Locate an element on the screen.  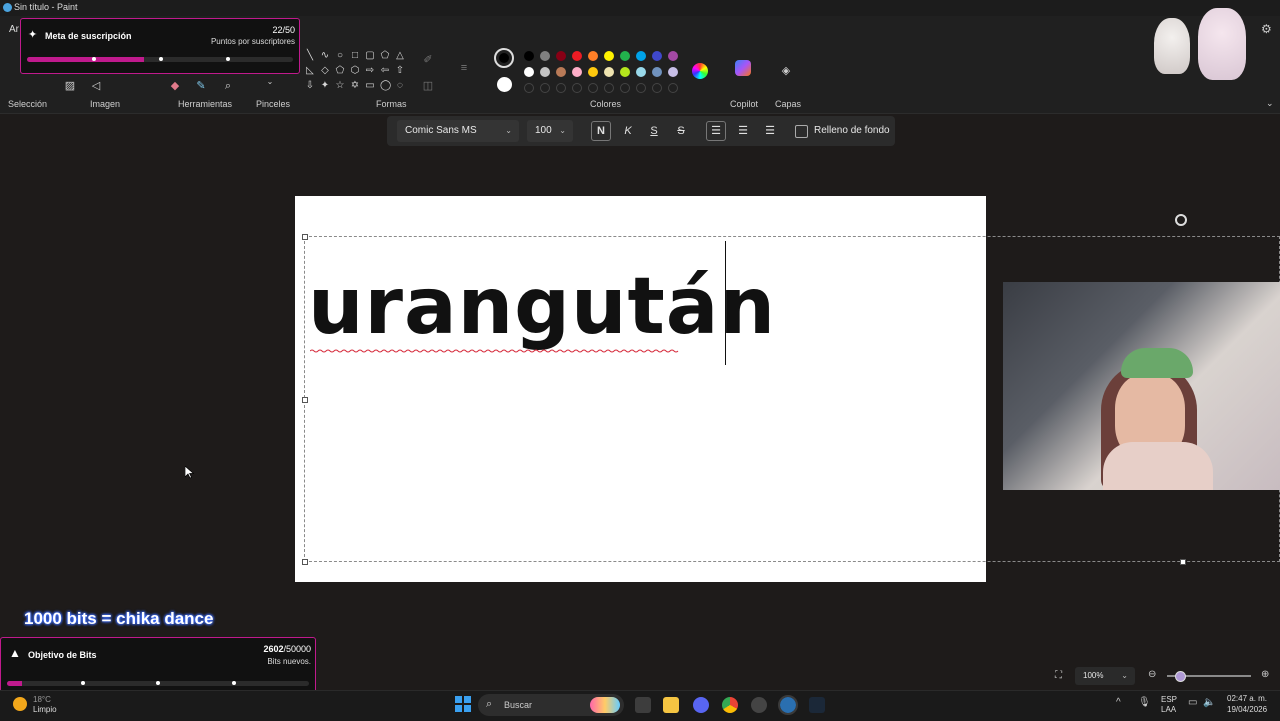
layers-icon: ◈ is located at coordinates (786, 71).